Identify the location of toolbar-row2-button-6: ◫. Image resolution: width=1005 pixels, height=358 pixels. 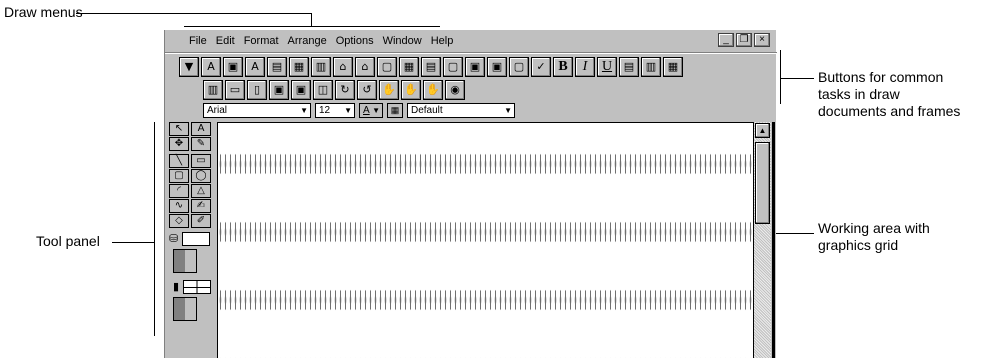
(323, 90).